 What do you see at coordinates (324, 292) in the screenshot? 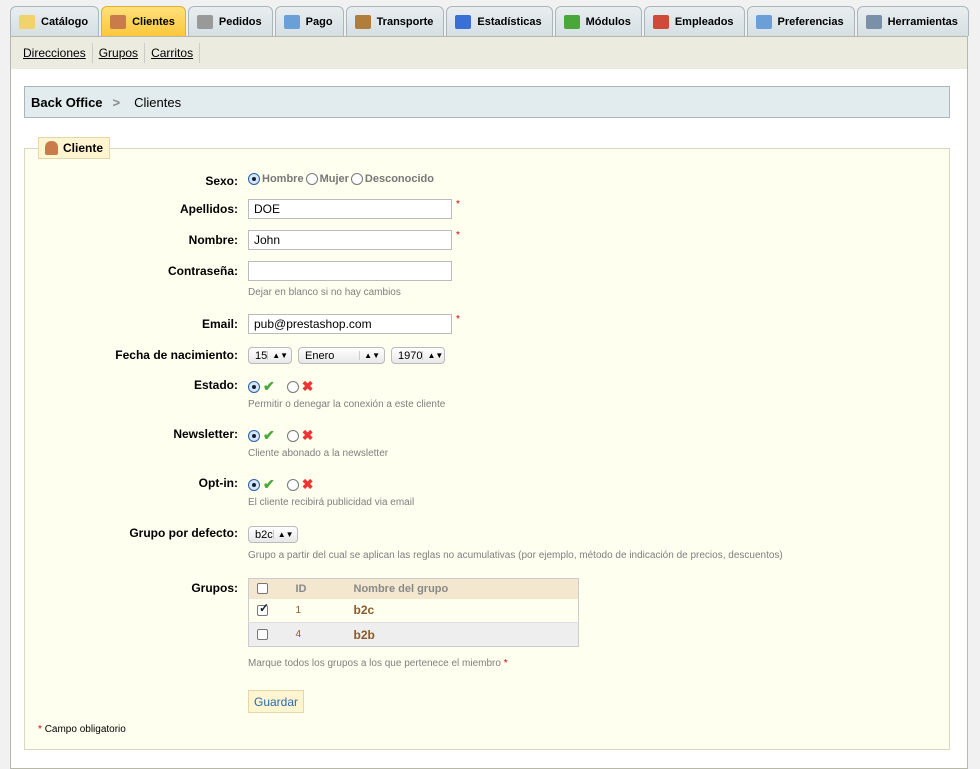
I see `password-hint: Dejar en blanco si no hay cambios` at bounding box center [324, 292].